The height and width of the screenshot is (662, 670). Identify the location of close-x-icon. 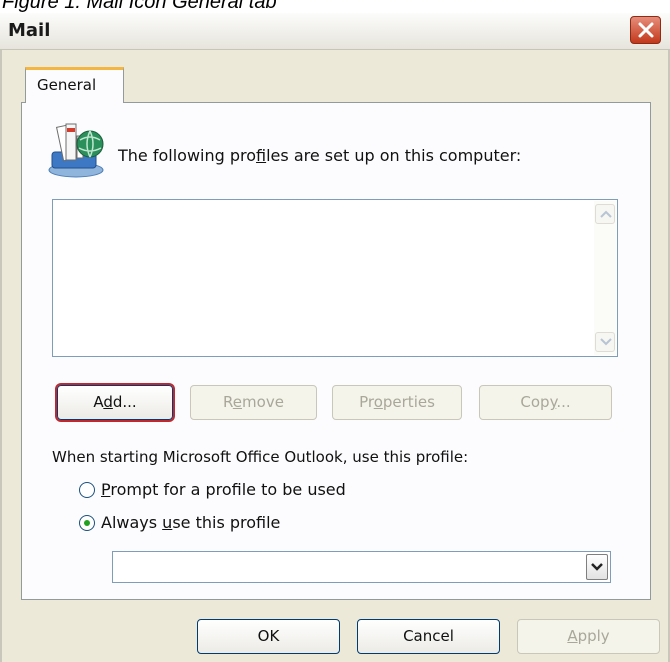
(646, 30).